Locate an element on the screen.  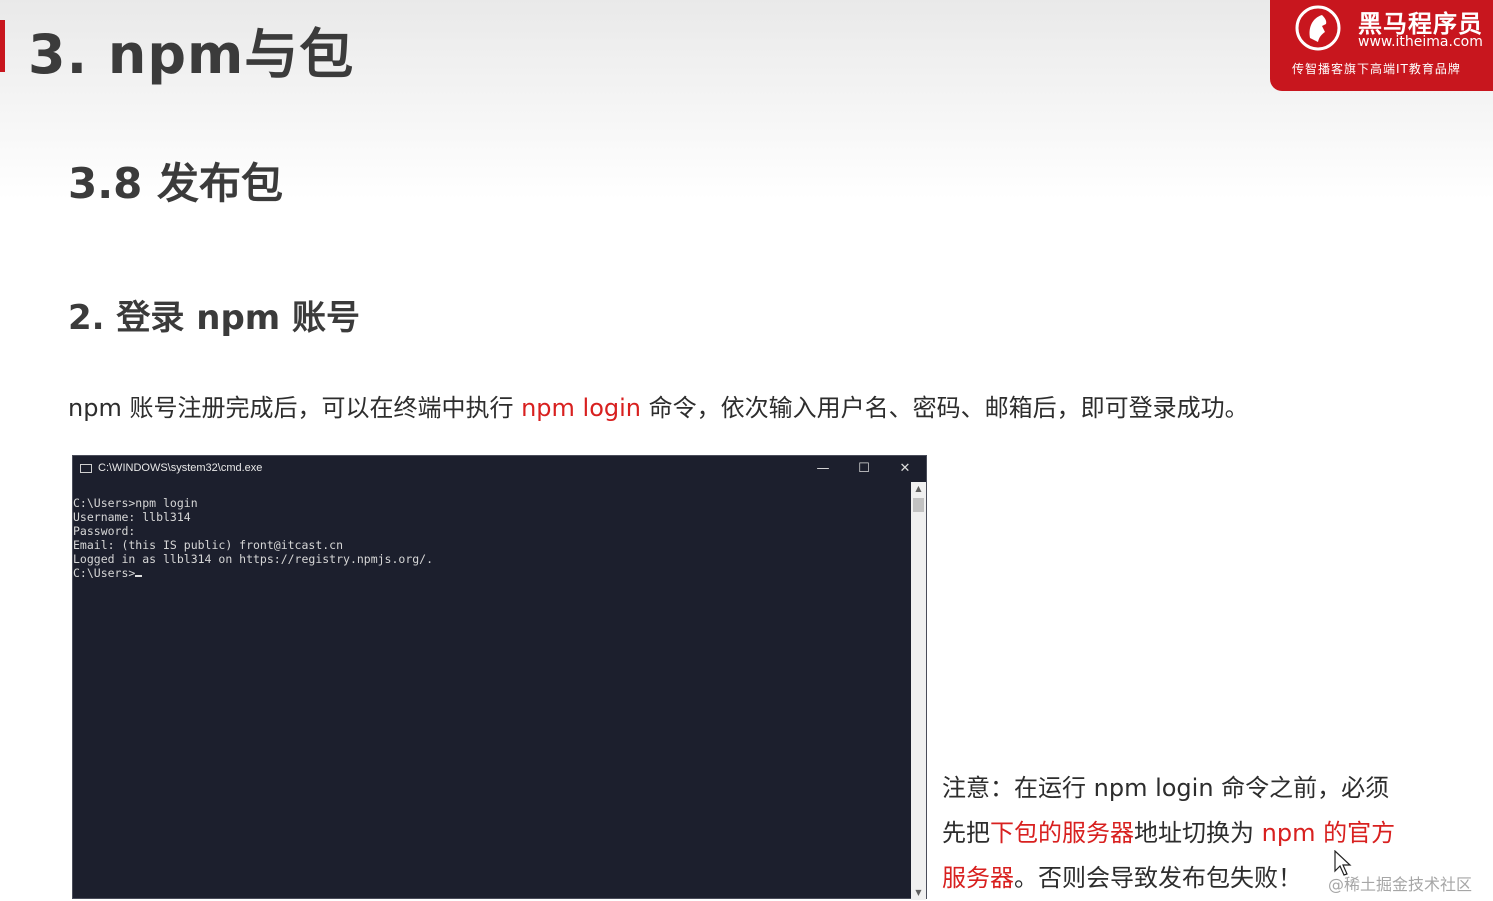
cmd-prompt-line: C:\Users> is located at coordinates (492, 573).